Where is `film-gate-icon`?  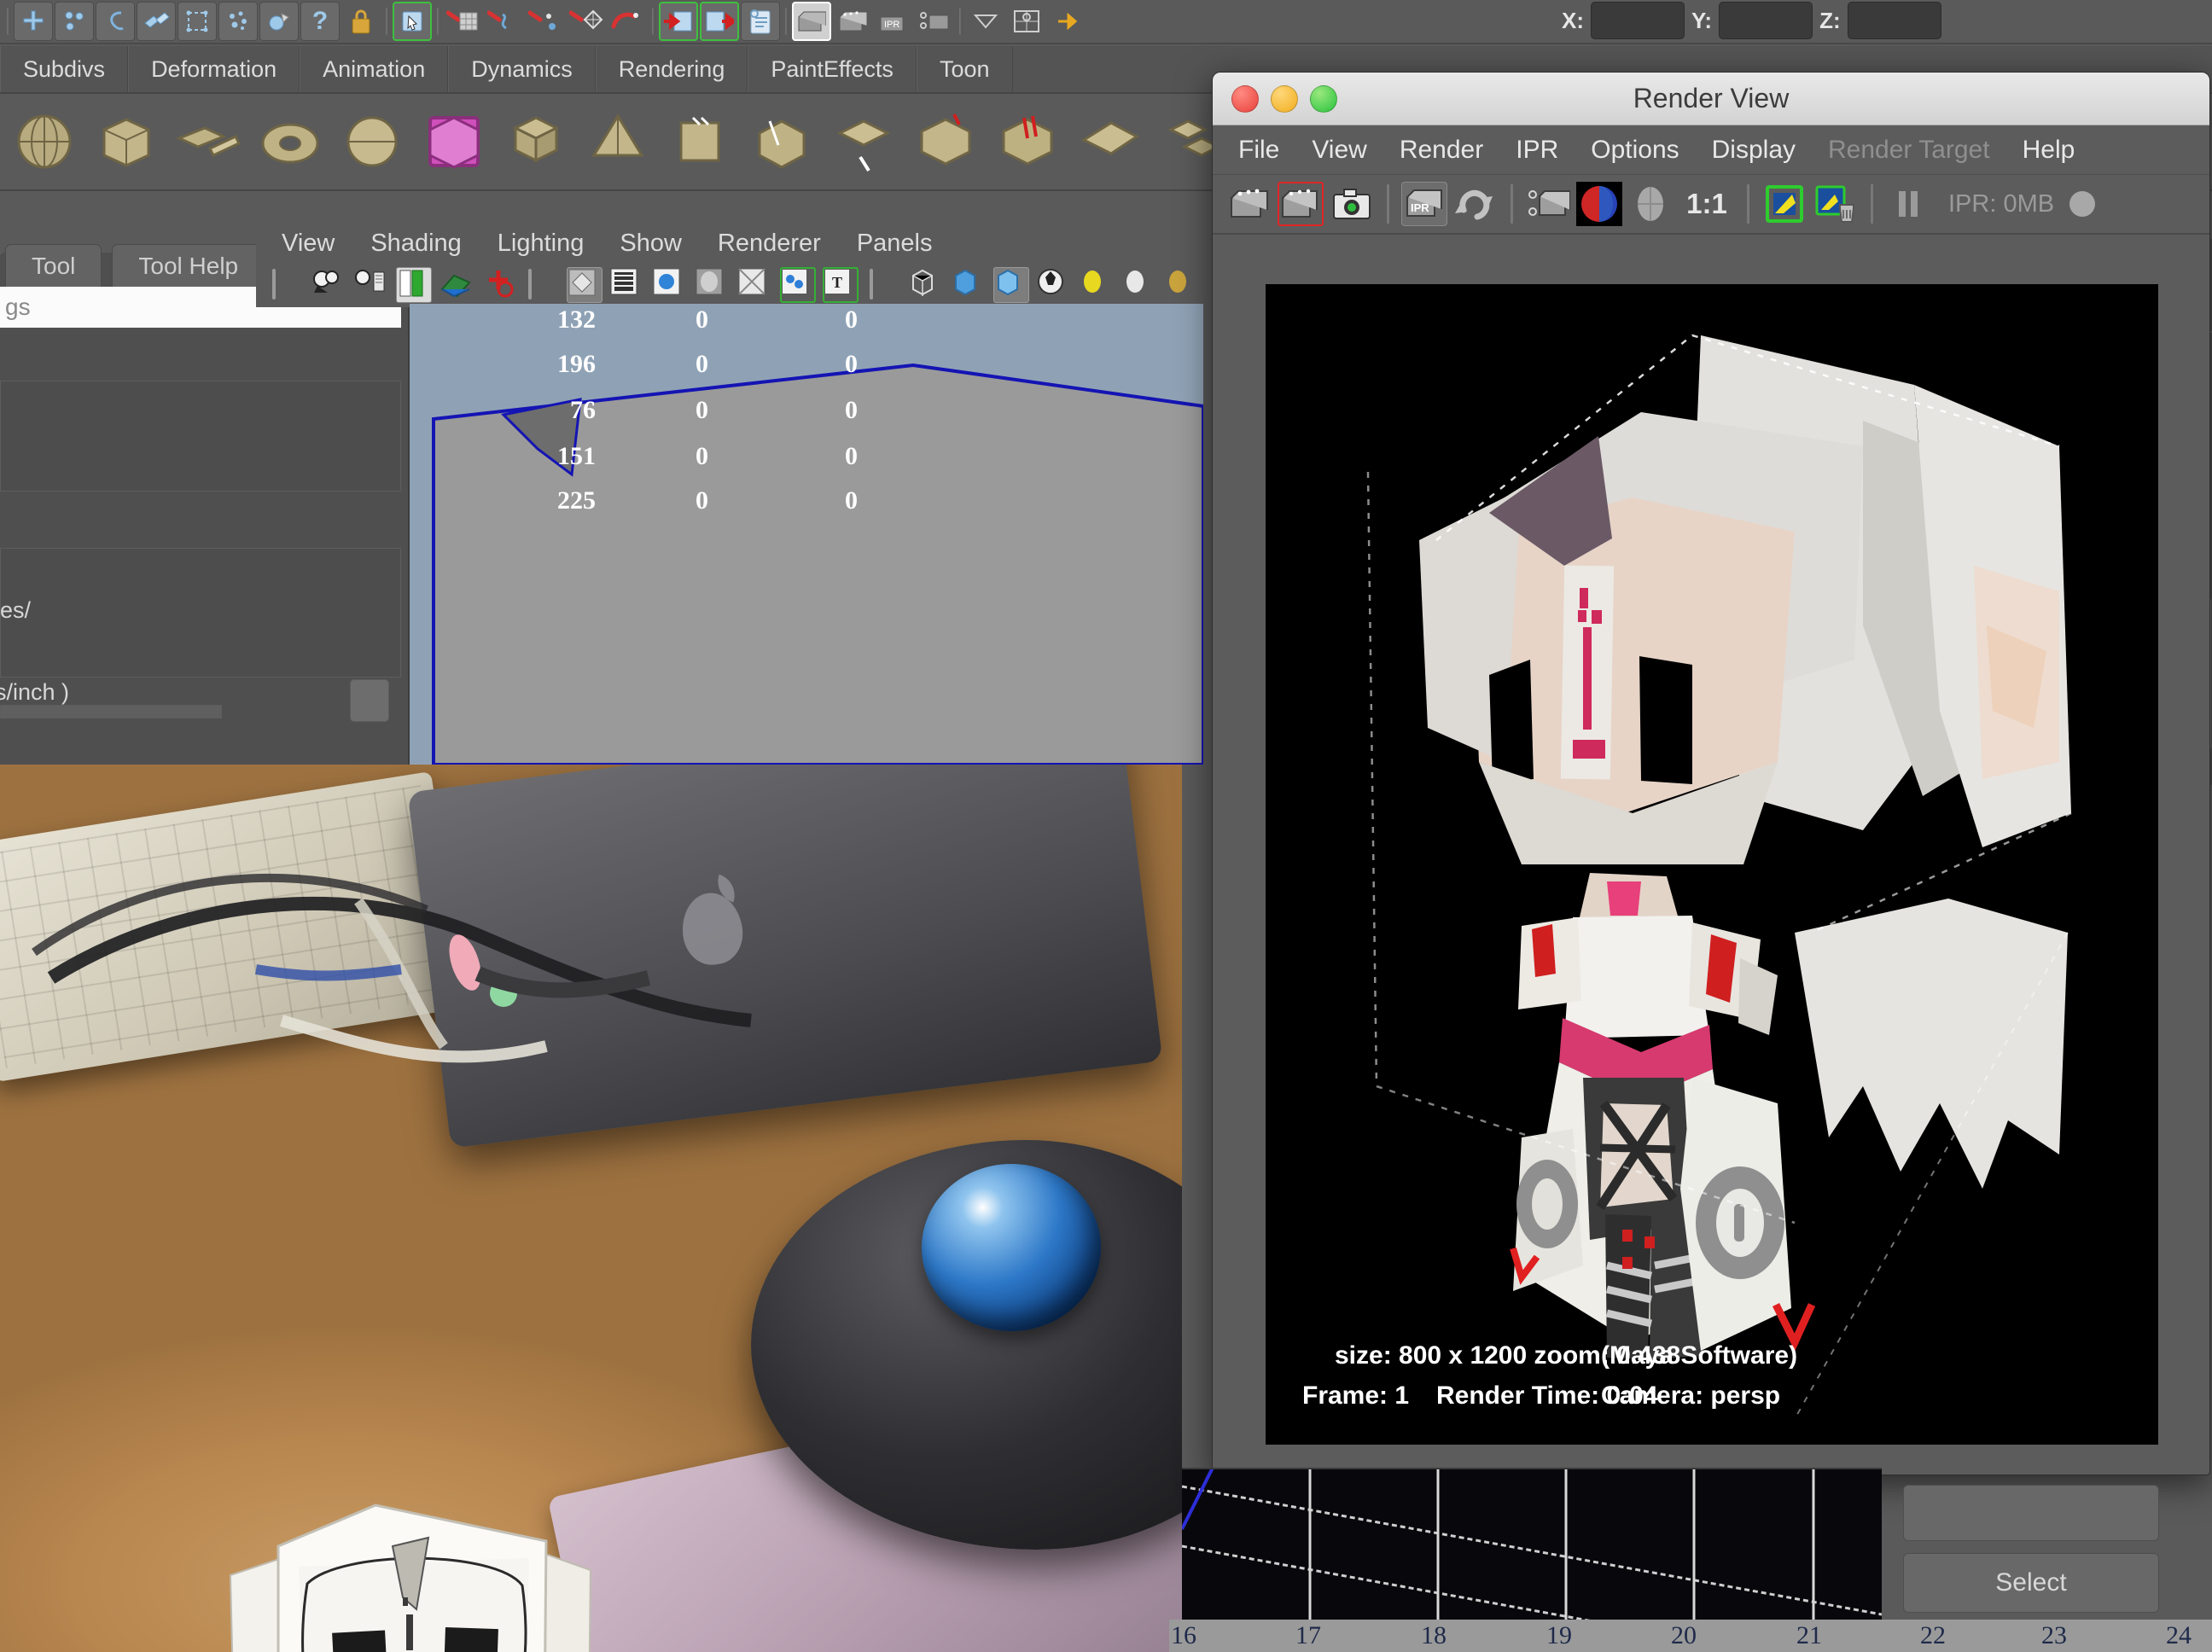 film-gate-icon is located at coordinates (627, 285).